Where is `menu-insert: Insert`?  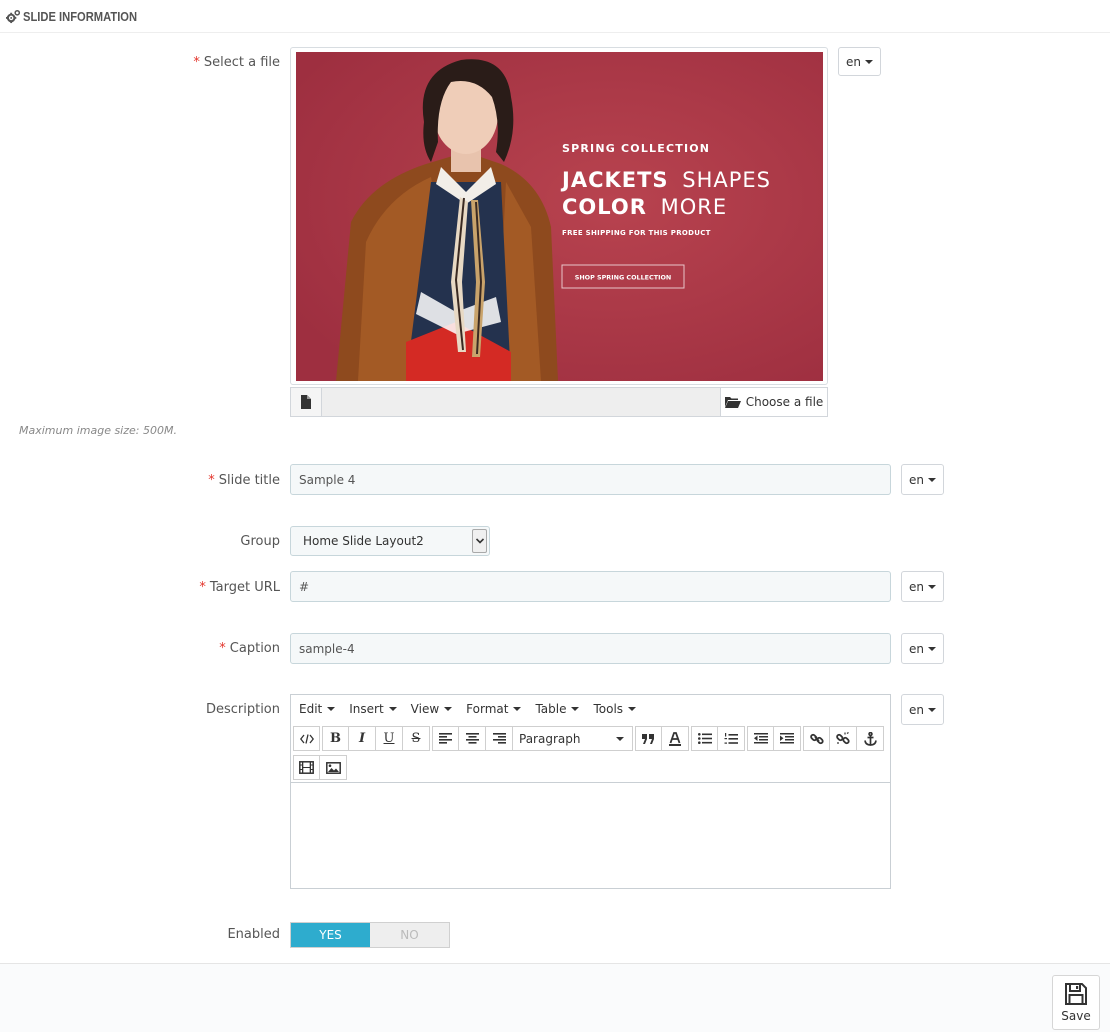 menu-insert: Insert is located at coordinates (373, 709).